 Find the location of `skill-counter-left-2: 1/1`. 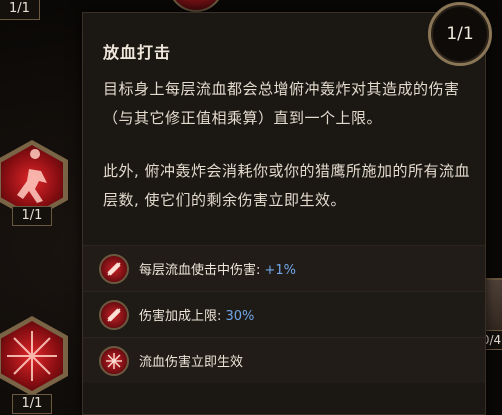

skill-counter-left-2: 1/1 is located at coordinates (32, 404).